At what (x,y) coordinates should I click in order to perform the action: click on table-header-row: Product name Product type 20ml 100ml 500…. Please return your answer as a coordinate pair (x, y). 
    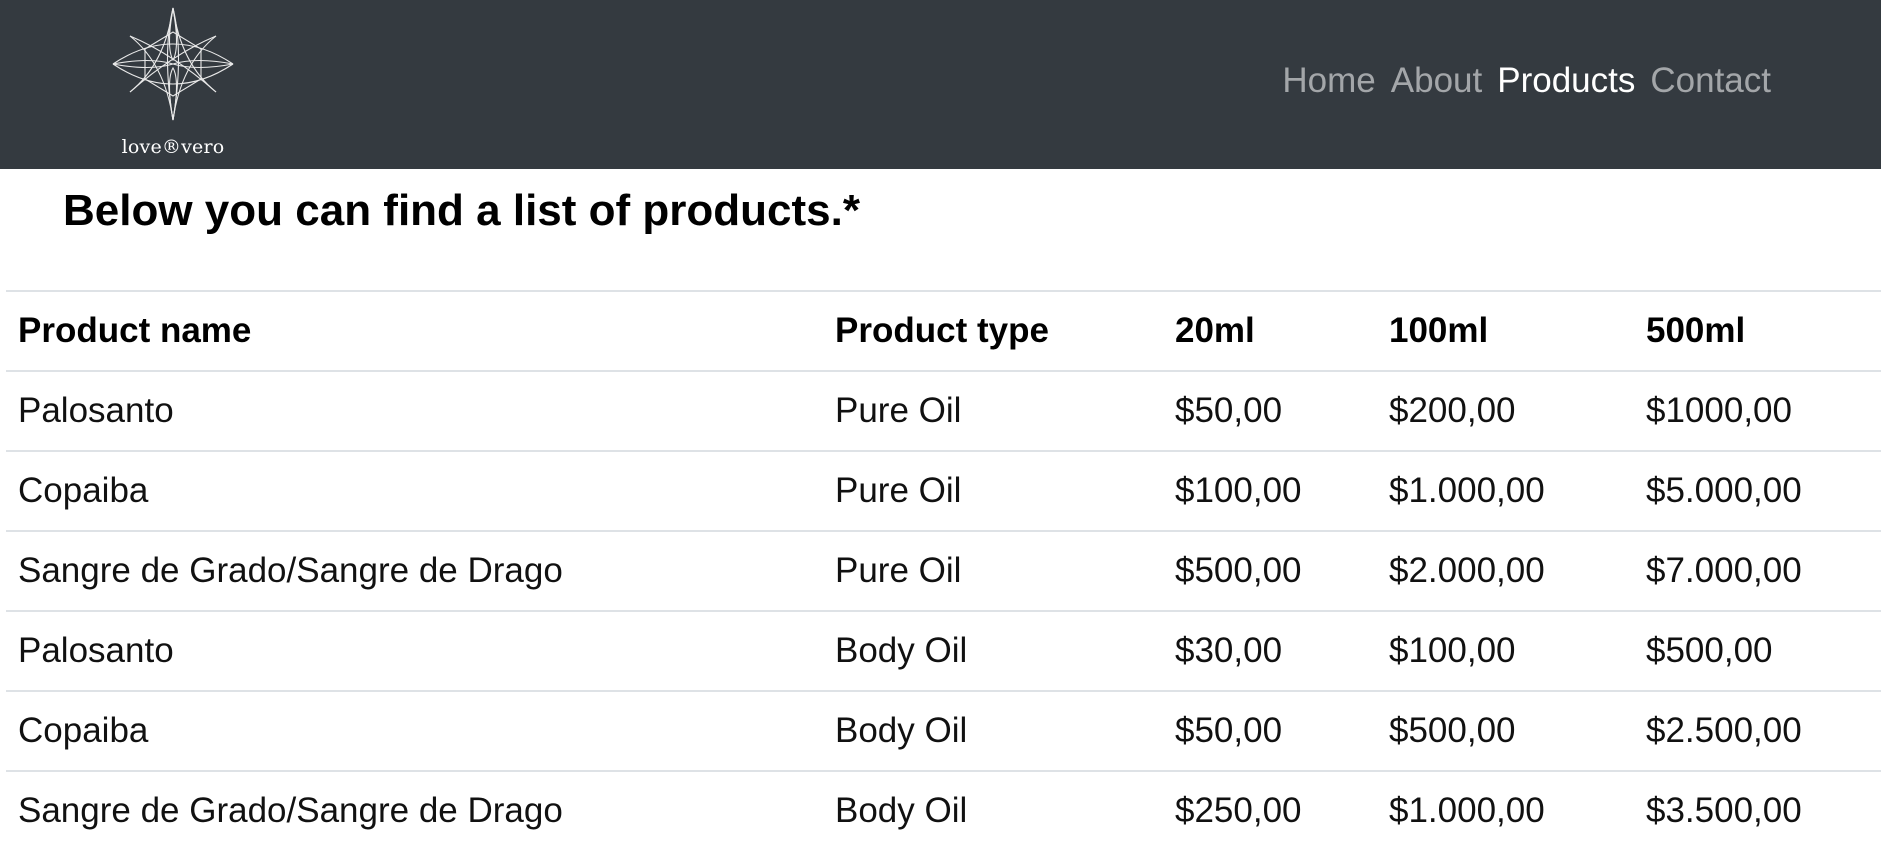
    Looking at the image, I should click on (943, 331).